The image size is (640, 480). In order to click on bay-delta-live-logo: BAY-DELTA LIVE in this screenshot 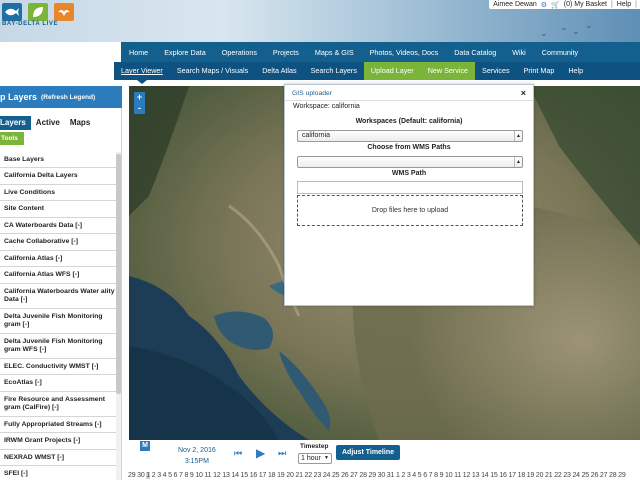, I will do `click(39, 15)`.